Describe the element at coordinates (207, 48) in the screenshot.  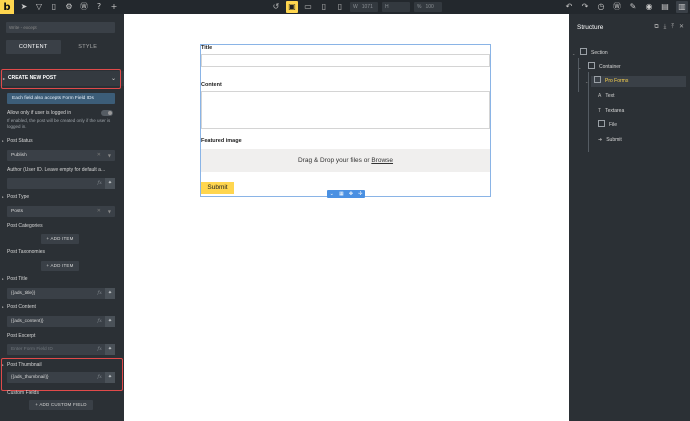
I see `title-field-label: Title` at that location.